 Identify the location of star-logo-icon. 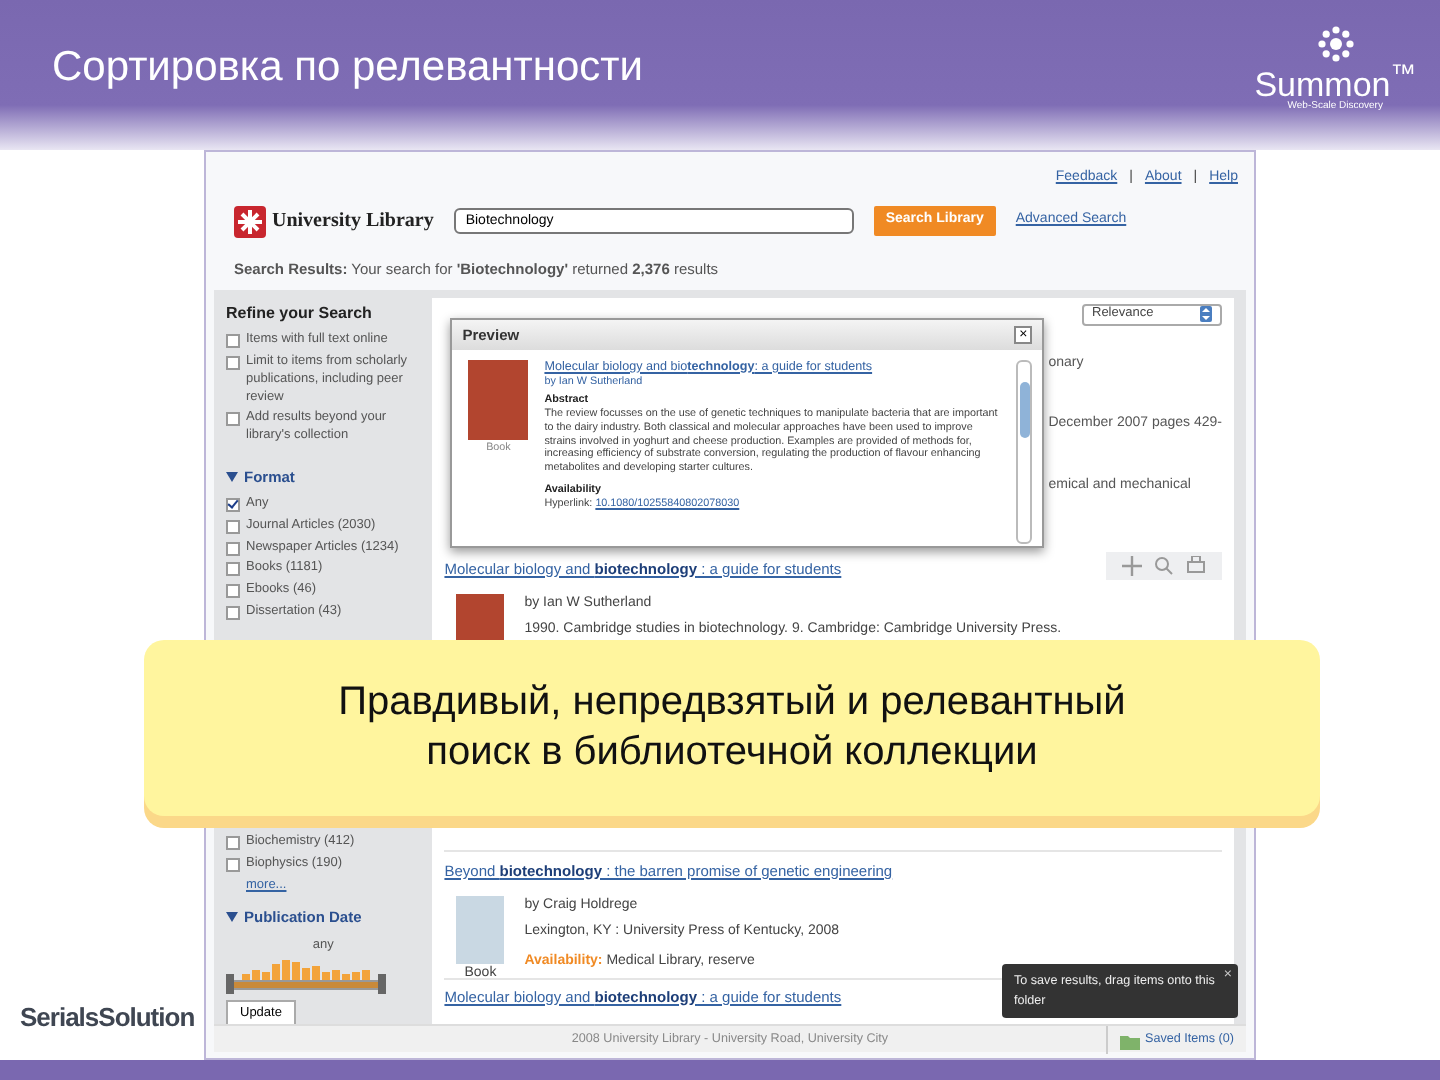
(250, 221).